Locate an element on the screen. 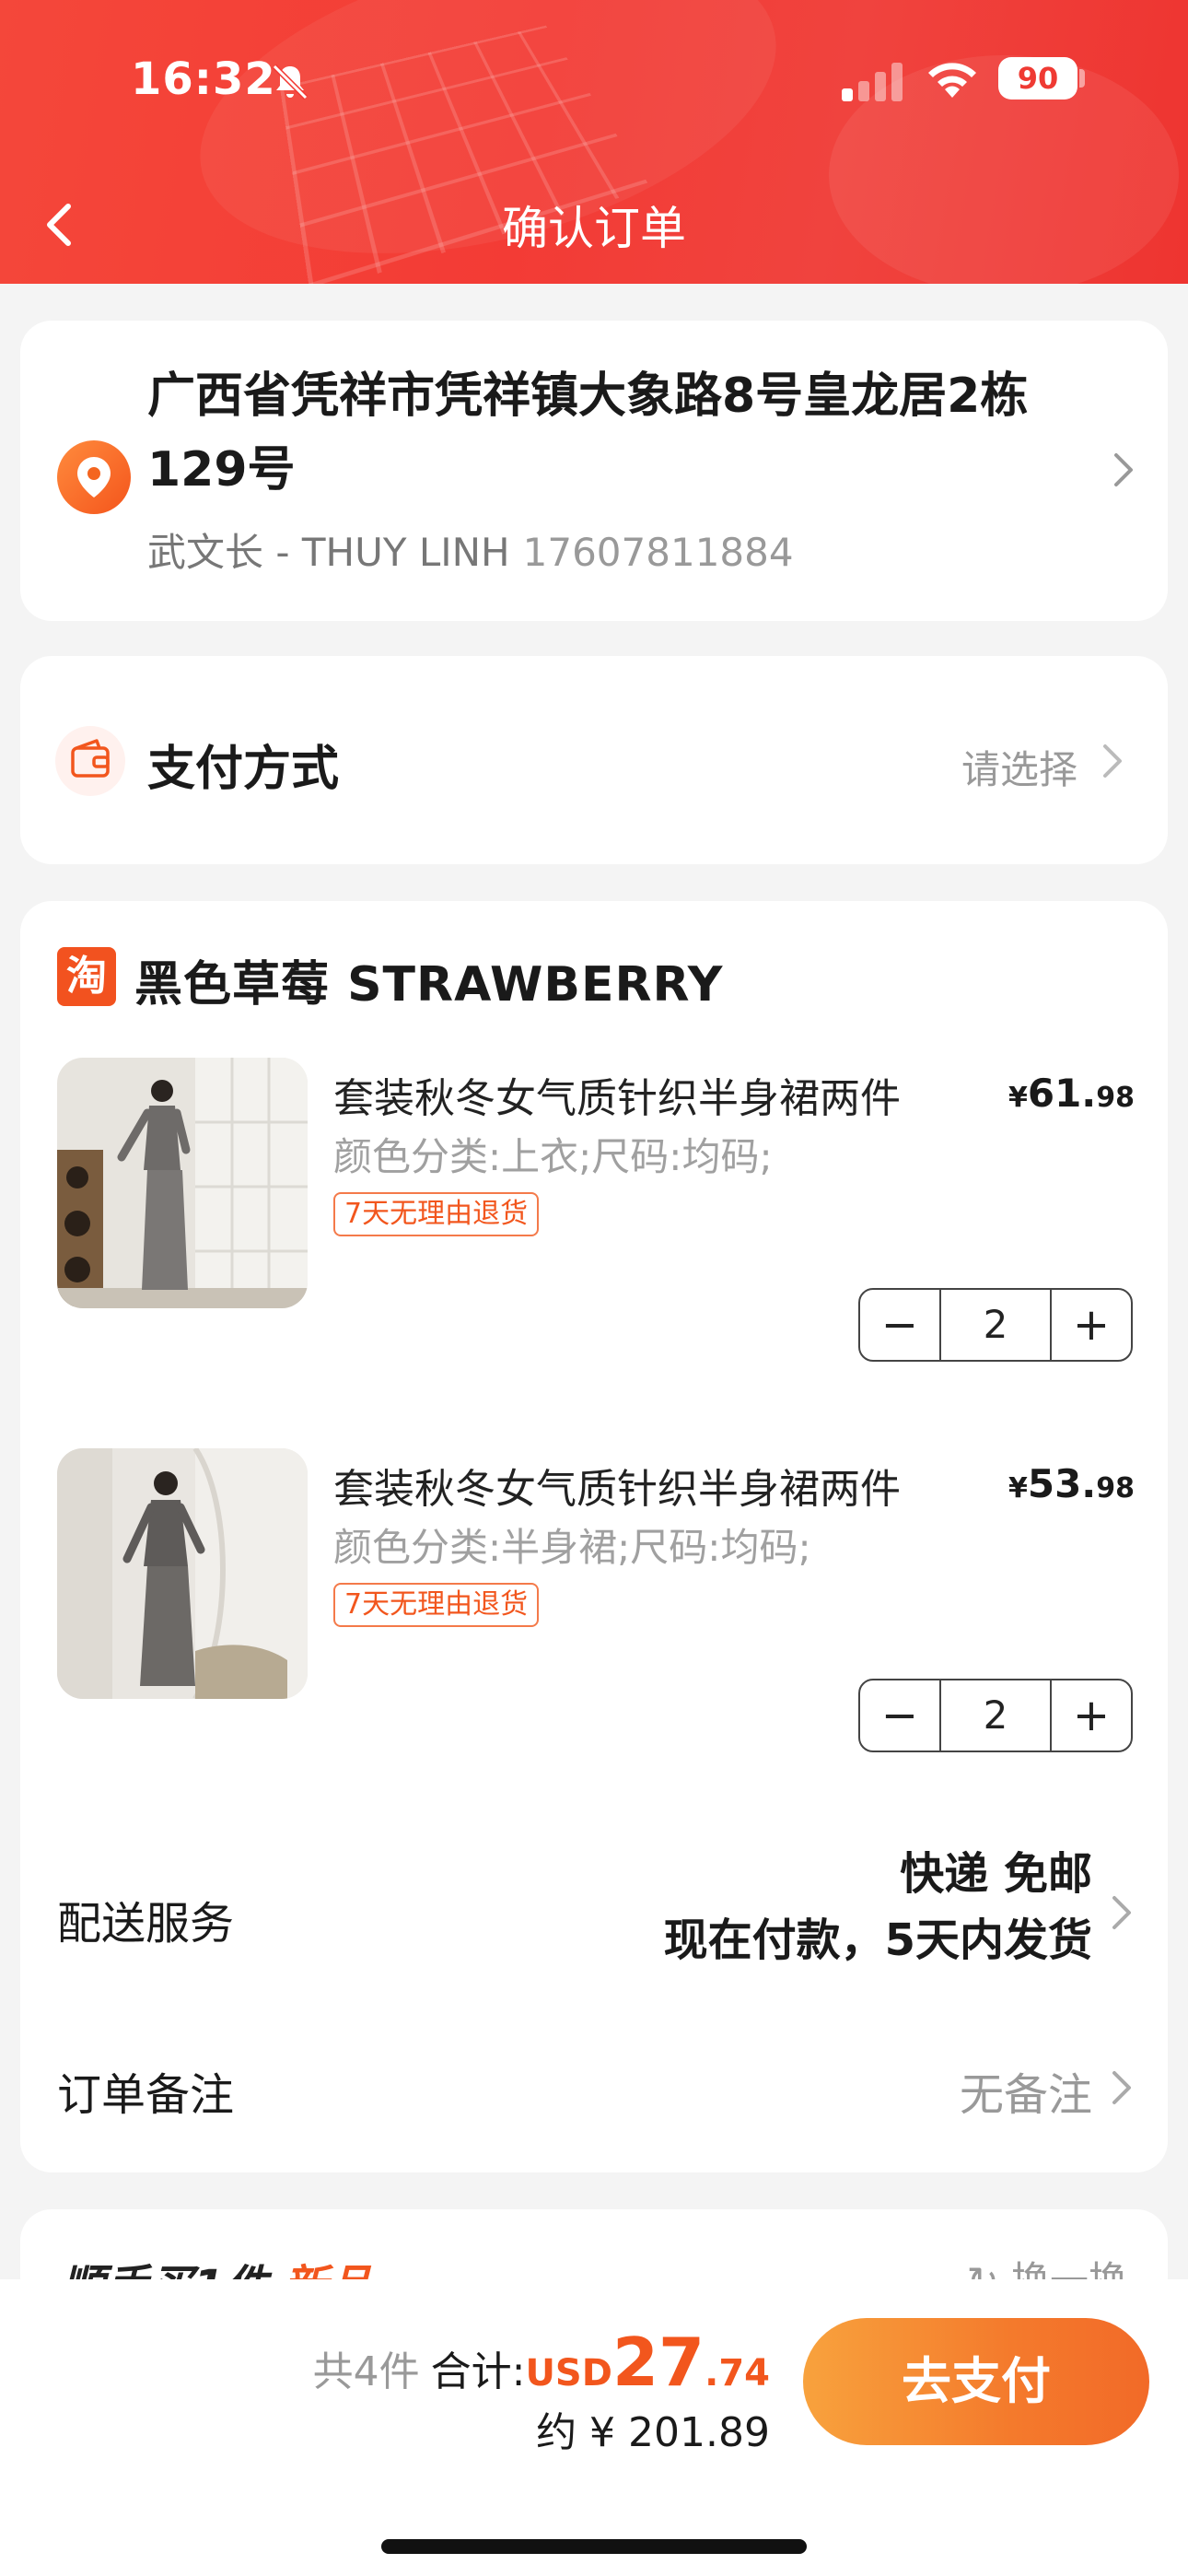  product-price: ¥61.98 is located at coordinates (1071, 1093).